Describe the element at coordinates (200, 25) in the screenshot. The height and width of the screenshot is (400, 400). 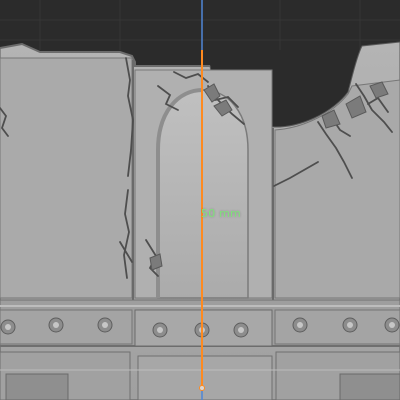
I see `viewport-grid` at that location.